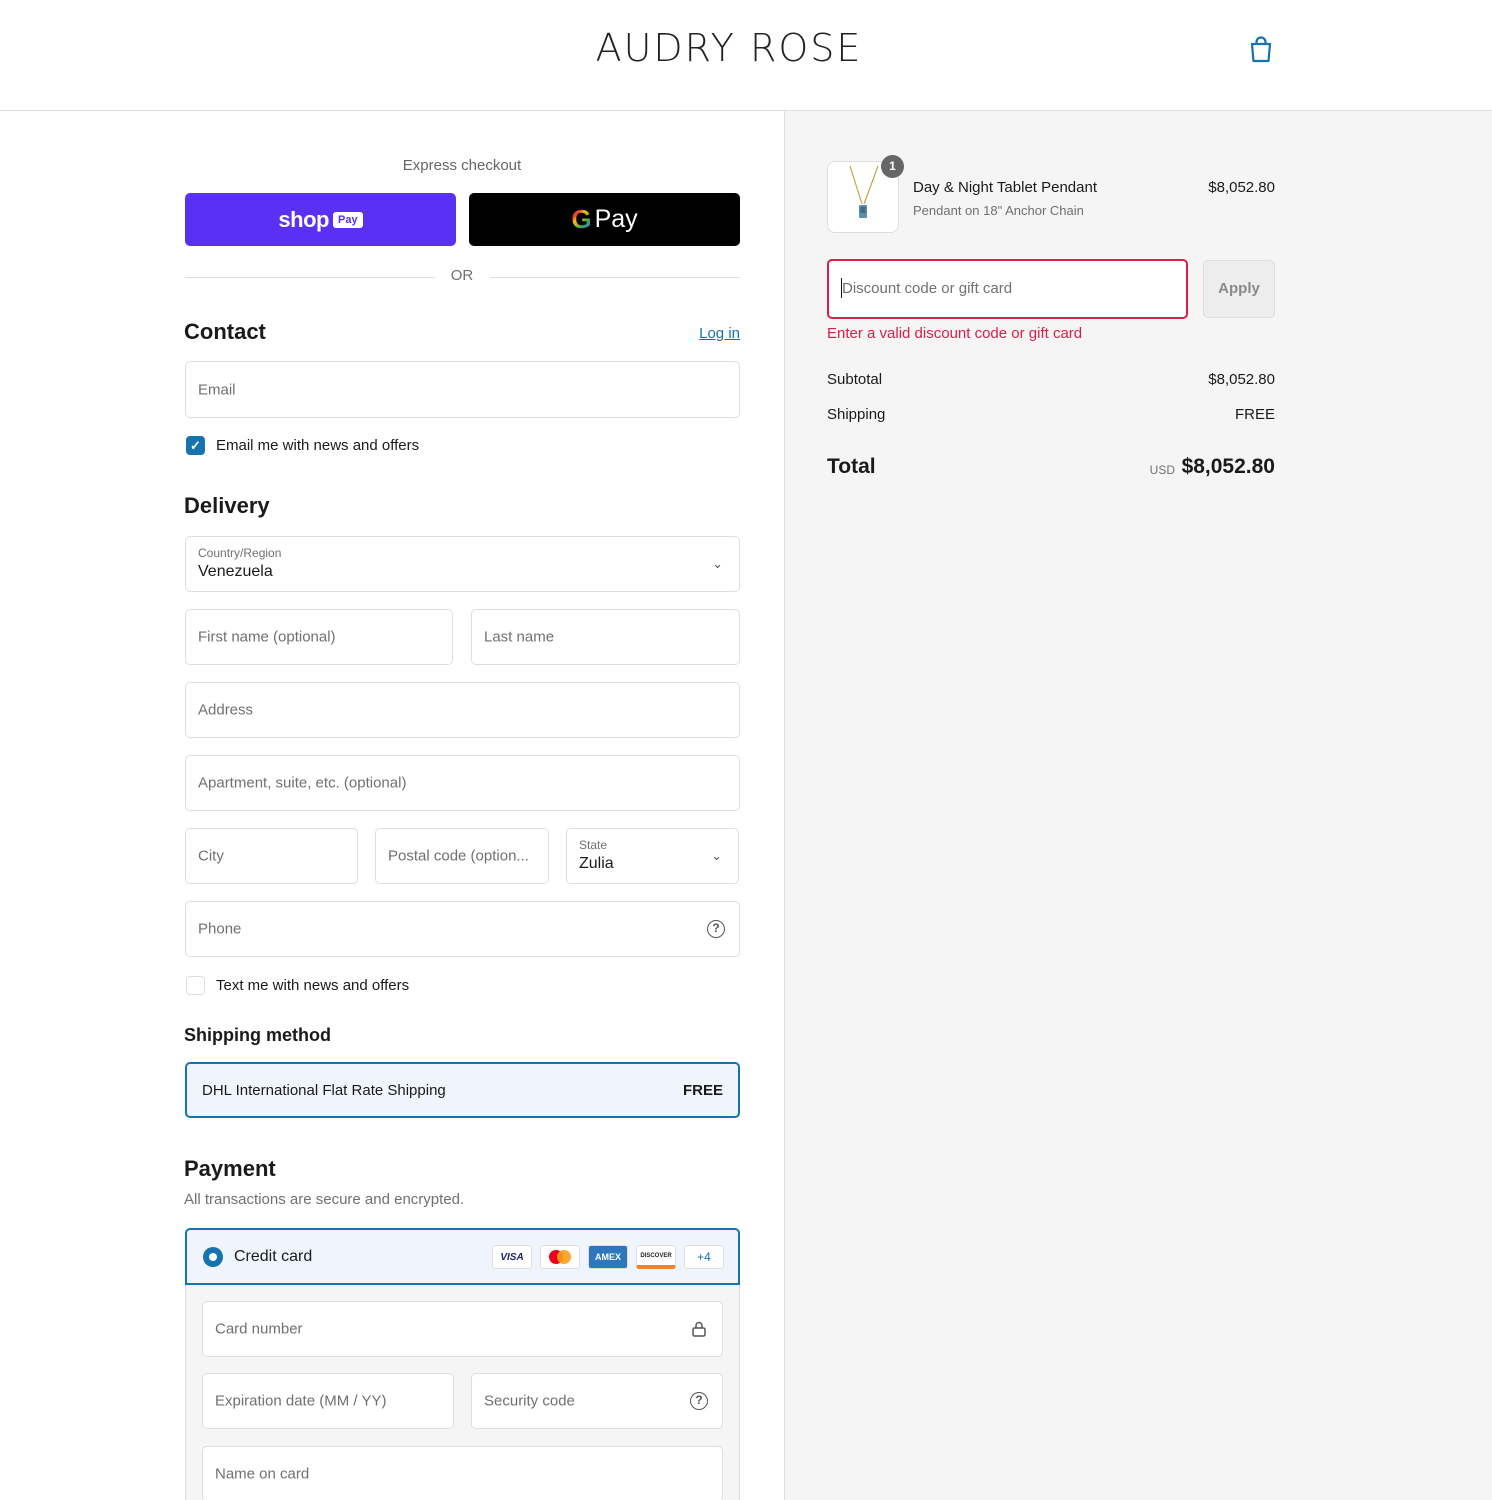 This screenshot has height=1500, width=1492. Describe the element at coordinates (955, 333) in the screenshot. I see `discount-error-message: Enter a valid discount code or gift card` at that location.